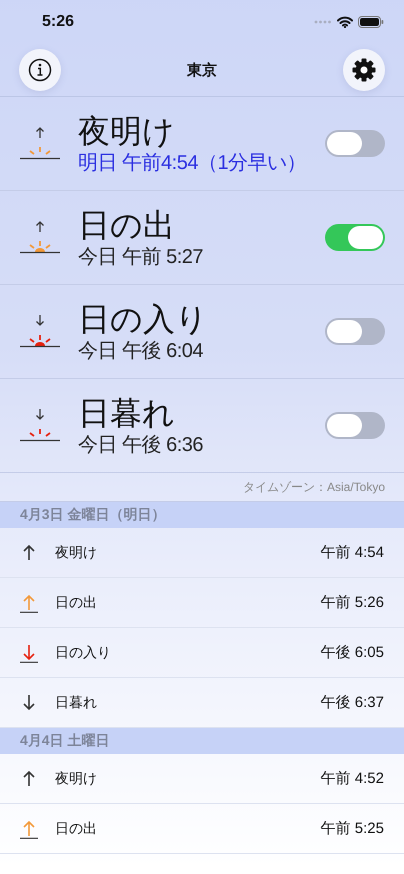  What do you see at coordinates (352, 552) in the screenshot?
I see `event-time: 午前 4:54` at bounding box center [352, 552].